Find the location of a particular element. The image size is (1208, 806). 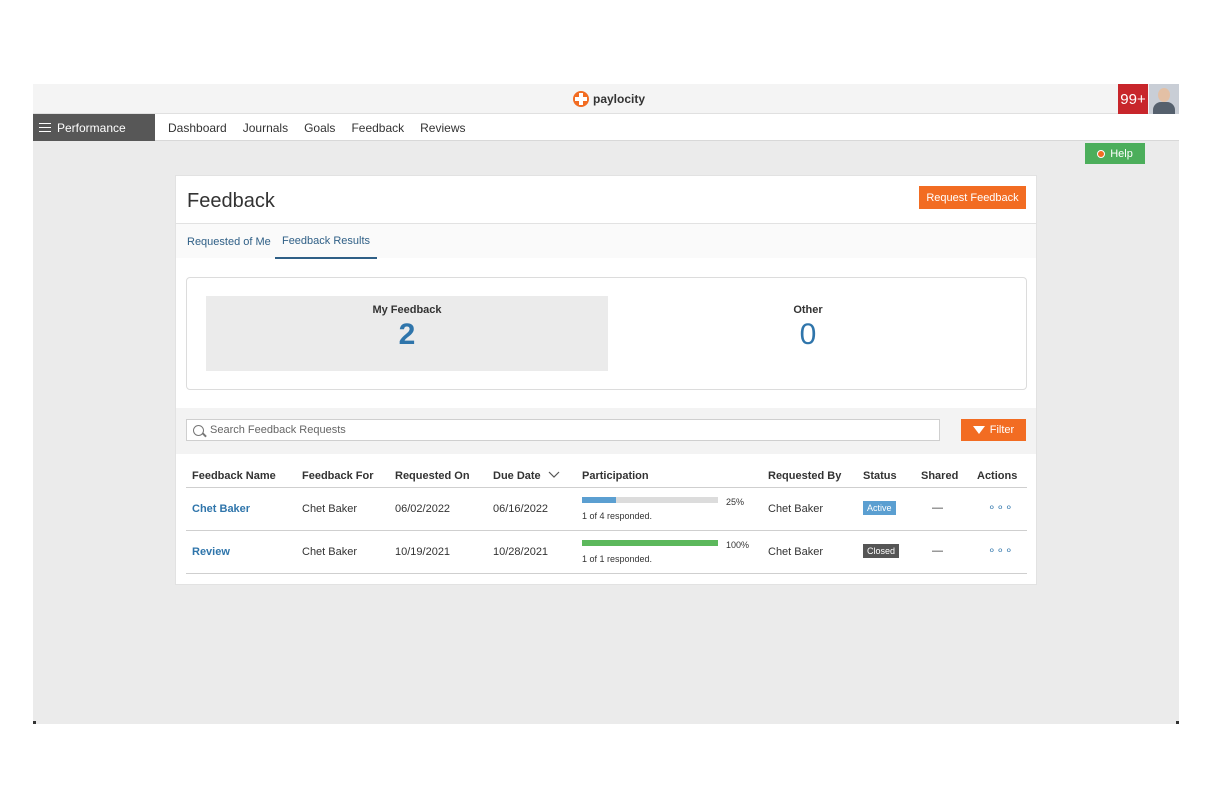

page-title: Feedback is located at coordinates (231, 201).